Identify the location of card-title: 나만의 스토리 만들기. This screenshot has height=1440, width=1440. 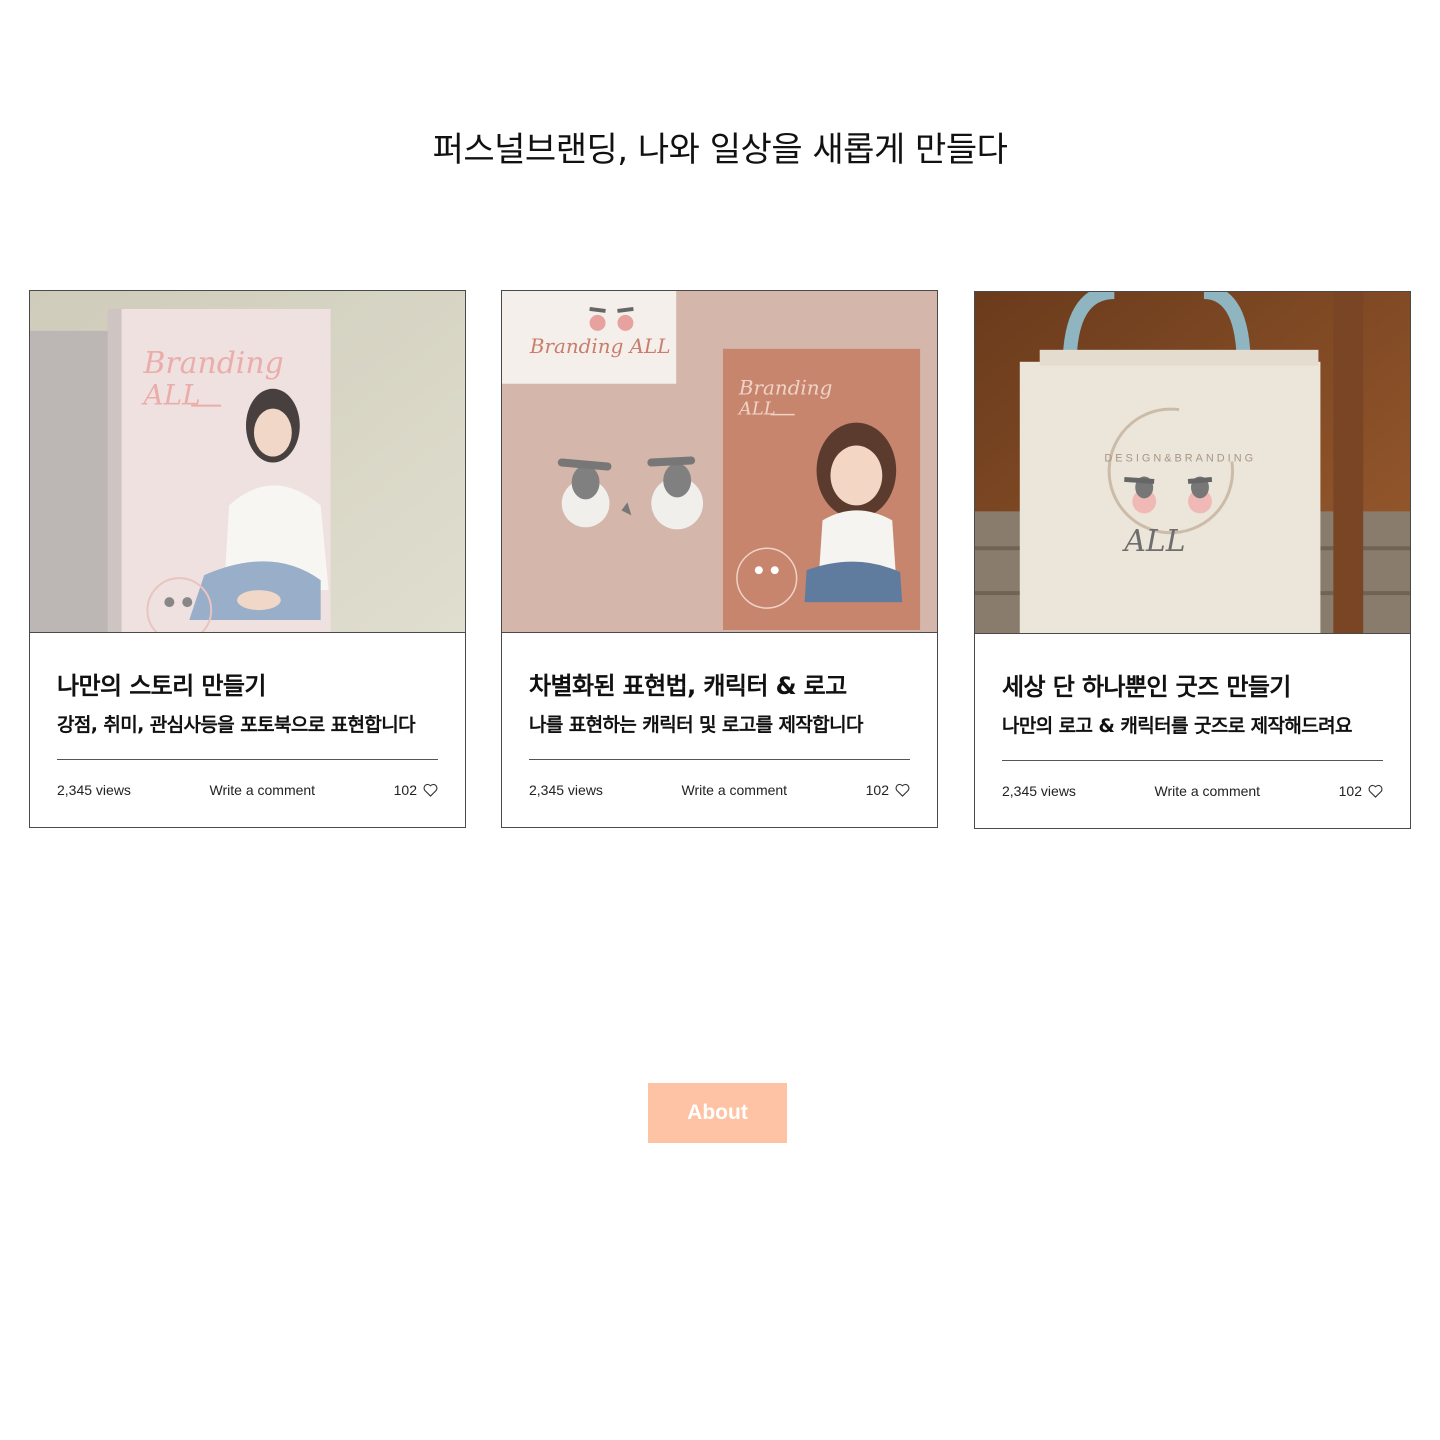
(247, 686).